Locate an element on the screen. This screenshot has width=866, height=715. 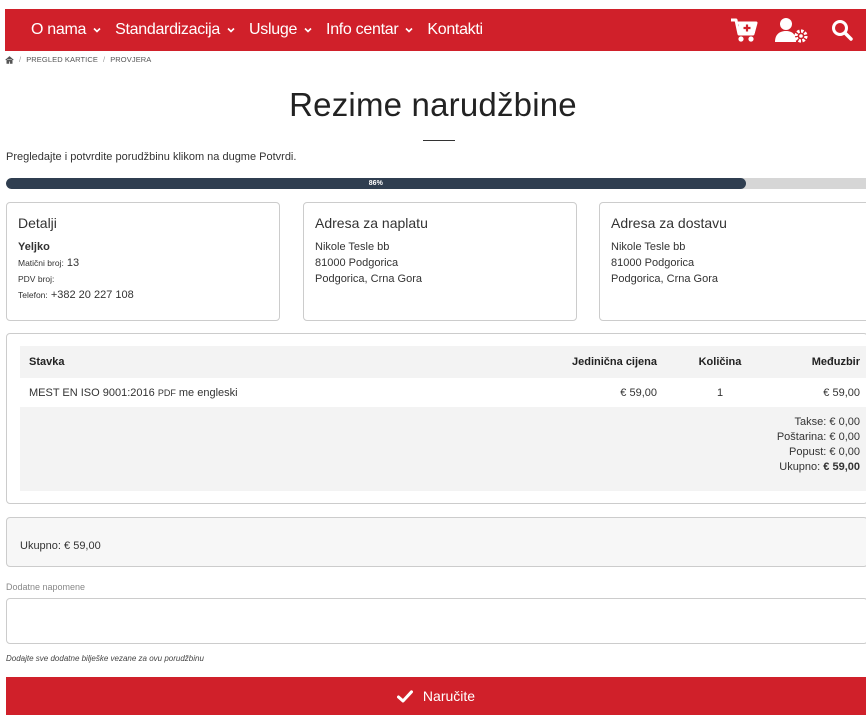
shipping-cost-line: Poštarina: € 0,00 is located at coordinates (444, 437).